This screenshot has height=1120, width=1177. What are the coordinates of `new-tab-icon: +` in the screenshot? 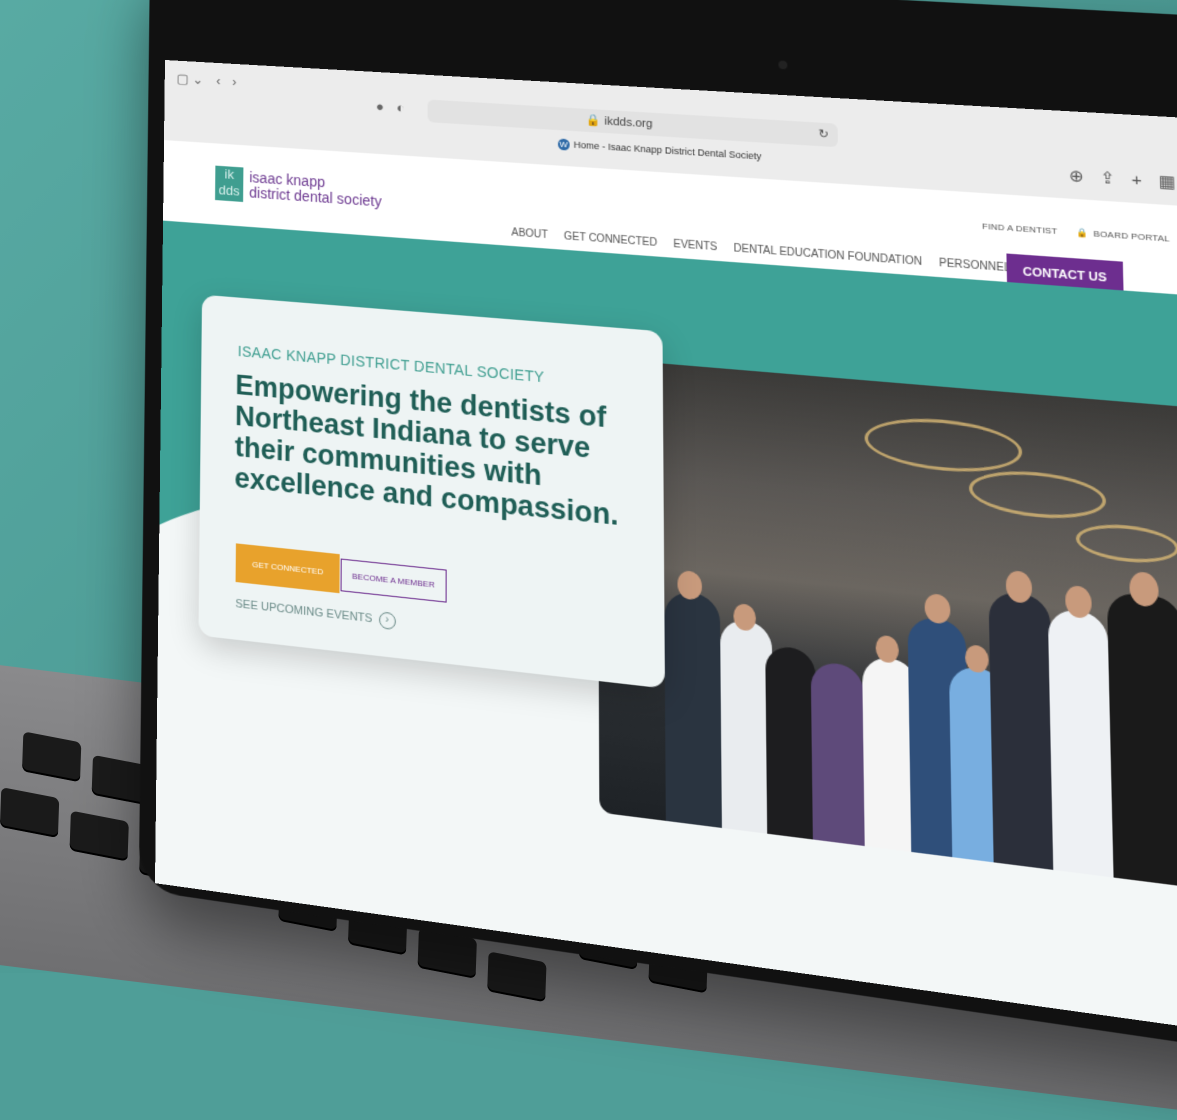 It's located at (1145, 181).